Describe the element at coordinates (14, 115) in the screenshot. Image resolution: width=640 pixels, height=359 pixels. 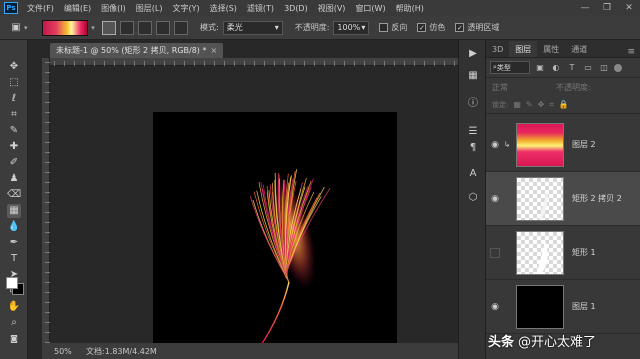
I see `crop-tool-icon: ⌗` at that location.